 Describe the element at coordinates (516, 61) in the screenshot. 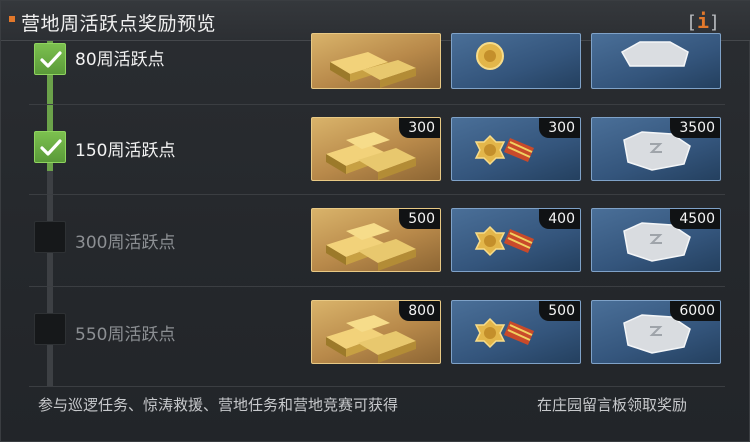

I see `reward-card-medal` at that location.